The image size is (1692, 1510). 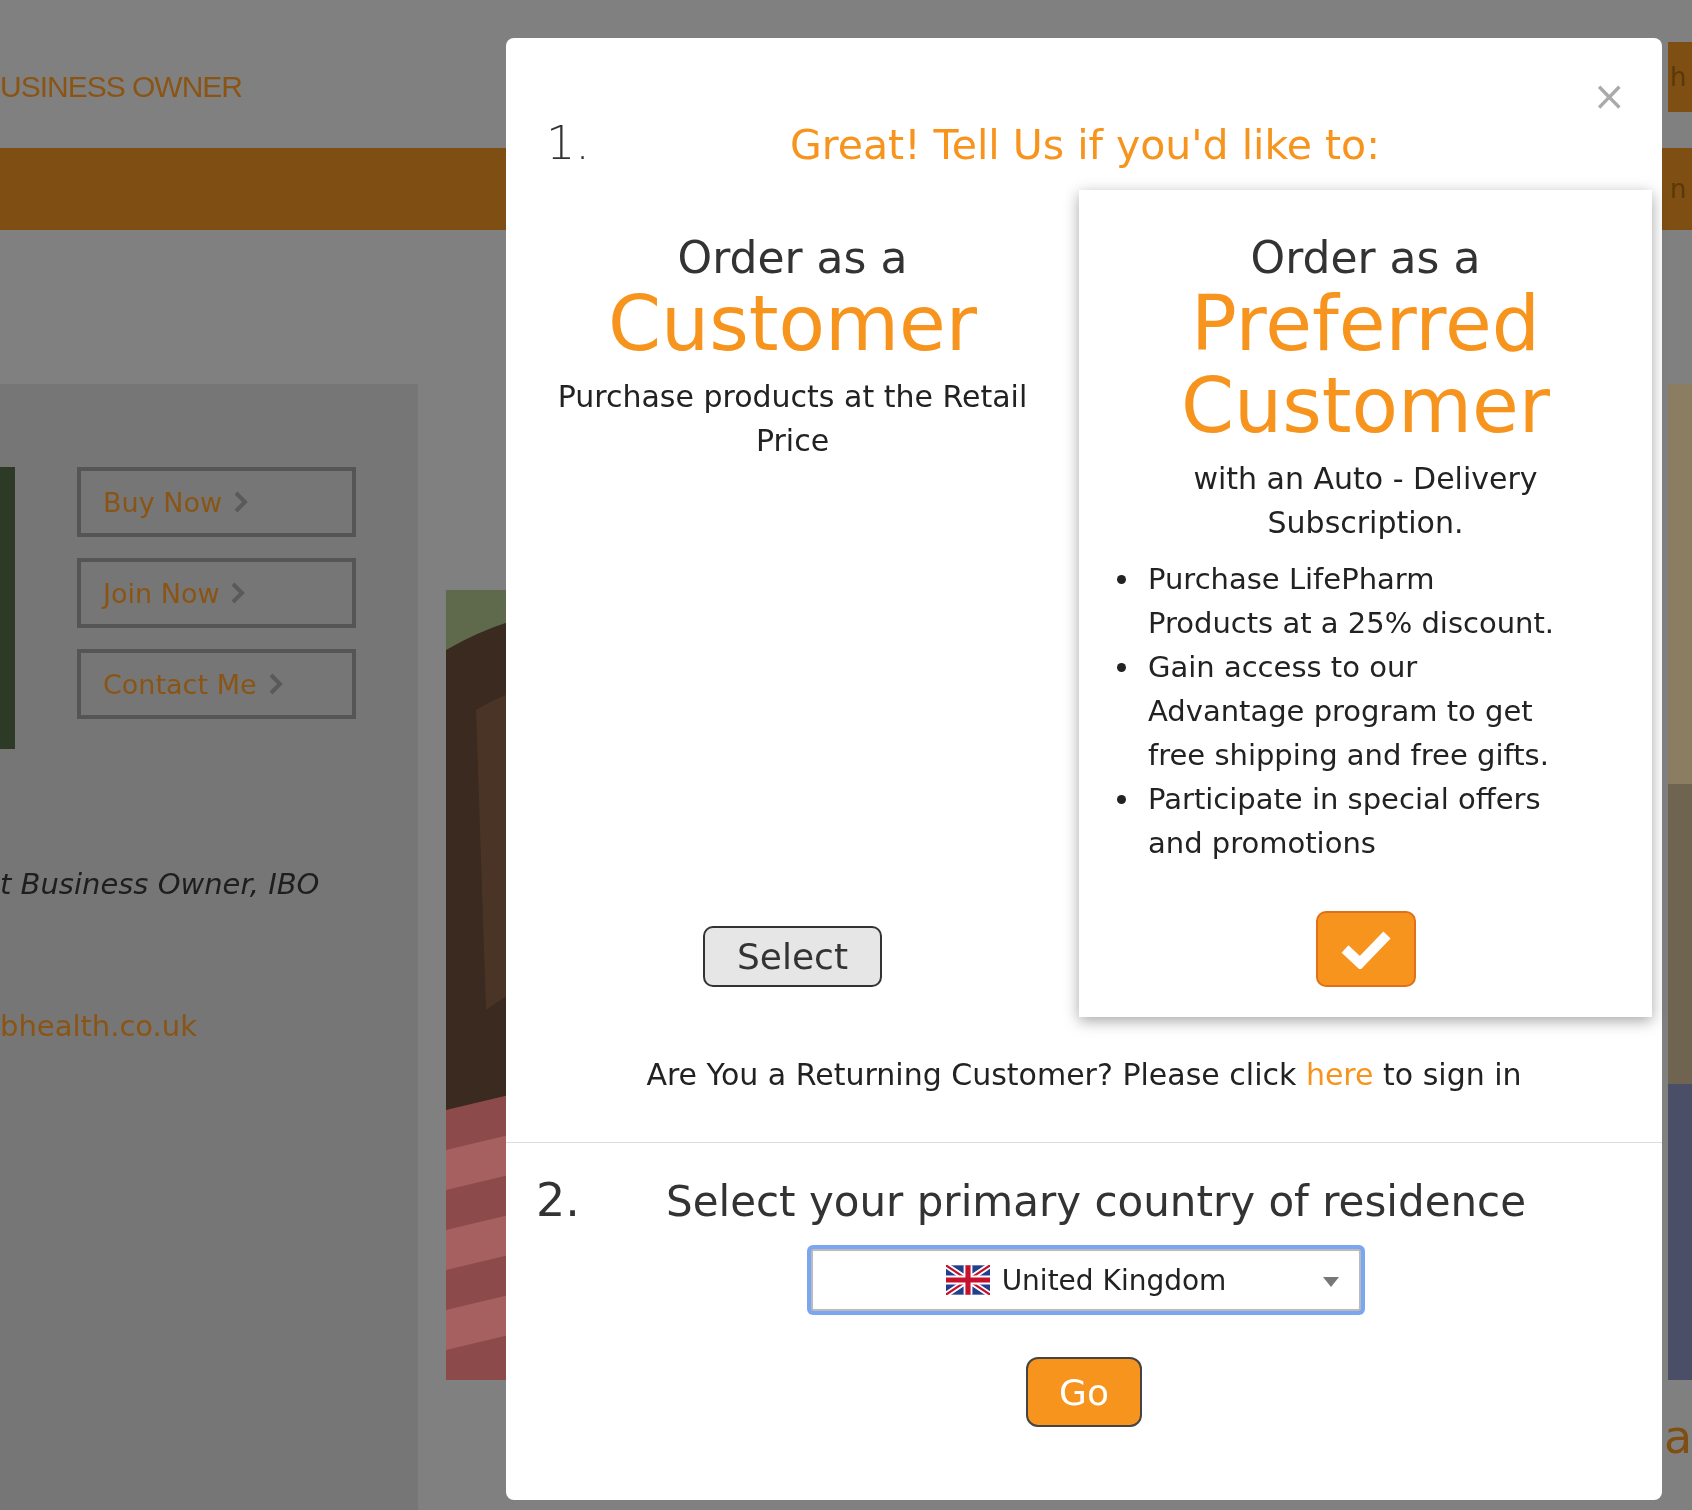 What do you see at coordinates (1678, 1437) in the screenshot?
I see `heading-text: a` at bounding box center [1678, 1437].